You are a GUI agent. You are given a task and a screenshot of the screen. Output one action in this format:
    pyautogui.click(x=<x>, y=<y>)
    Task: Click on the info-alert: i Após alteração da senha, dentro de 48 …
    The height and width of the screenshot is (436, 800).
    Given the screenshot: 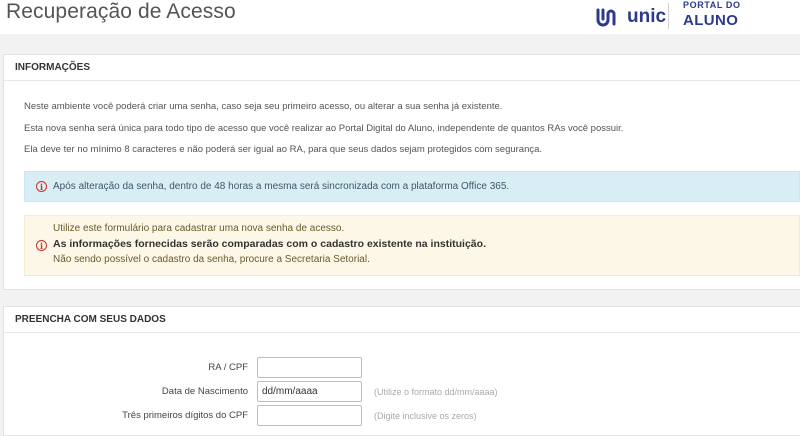 What is the action you would take?
    pyautogui.click(x=412, y=186)
    